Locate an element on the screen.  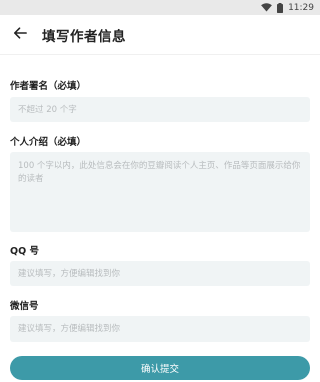
status-time: 11:29 is located at coordinates (301, 7).